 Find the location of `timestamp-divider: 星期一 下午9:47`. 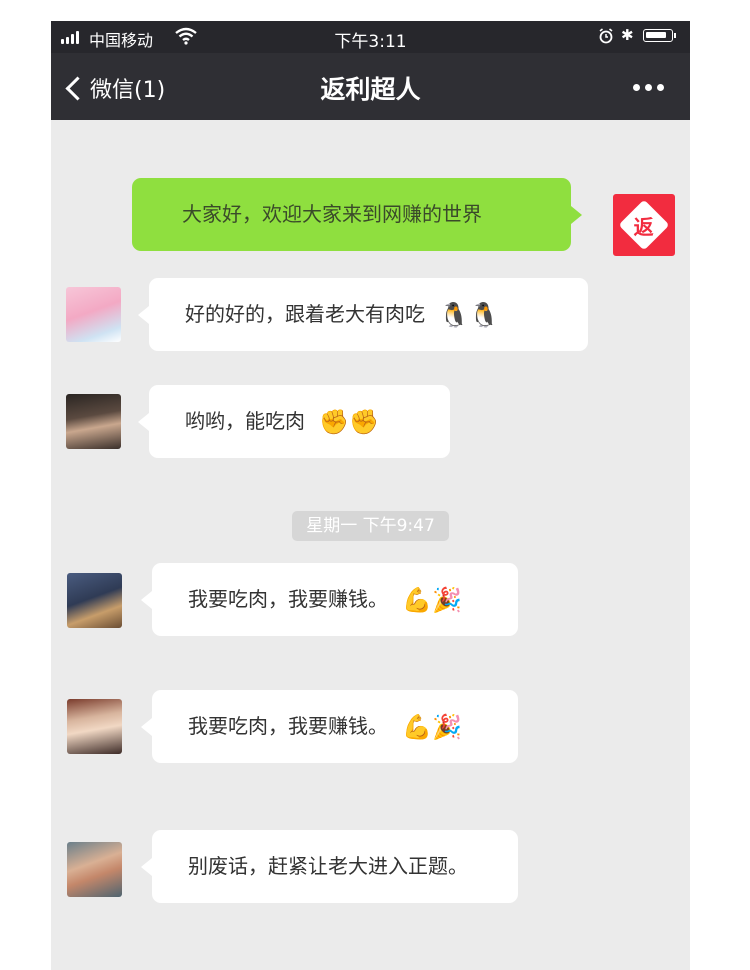

timestamp-divider: 星期一 下午9:47 is located at coordinates (370, 526).